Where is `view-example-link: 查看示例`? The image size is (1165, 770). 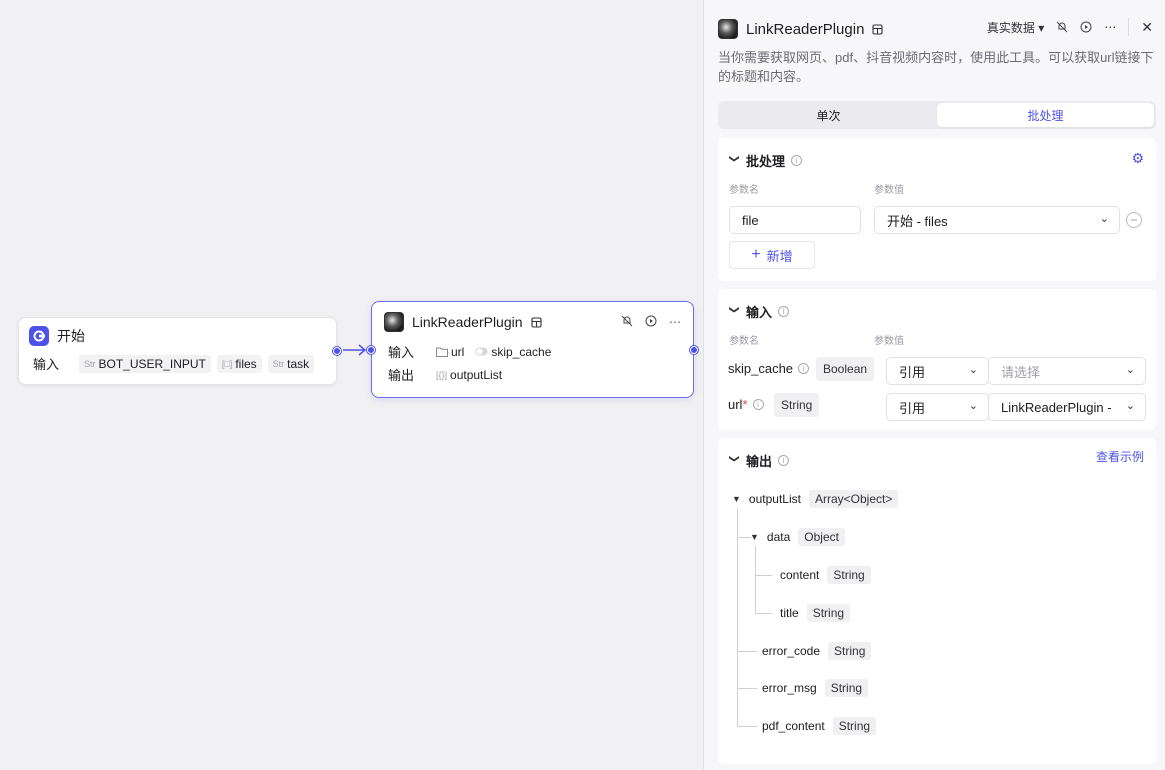
view-example-link: 查看示例 is located at coordinates (1120, 456).